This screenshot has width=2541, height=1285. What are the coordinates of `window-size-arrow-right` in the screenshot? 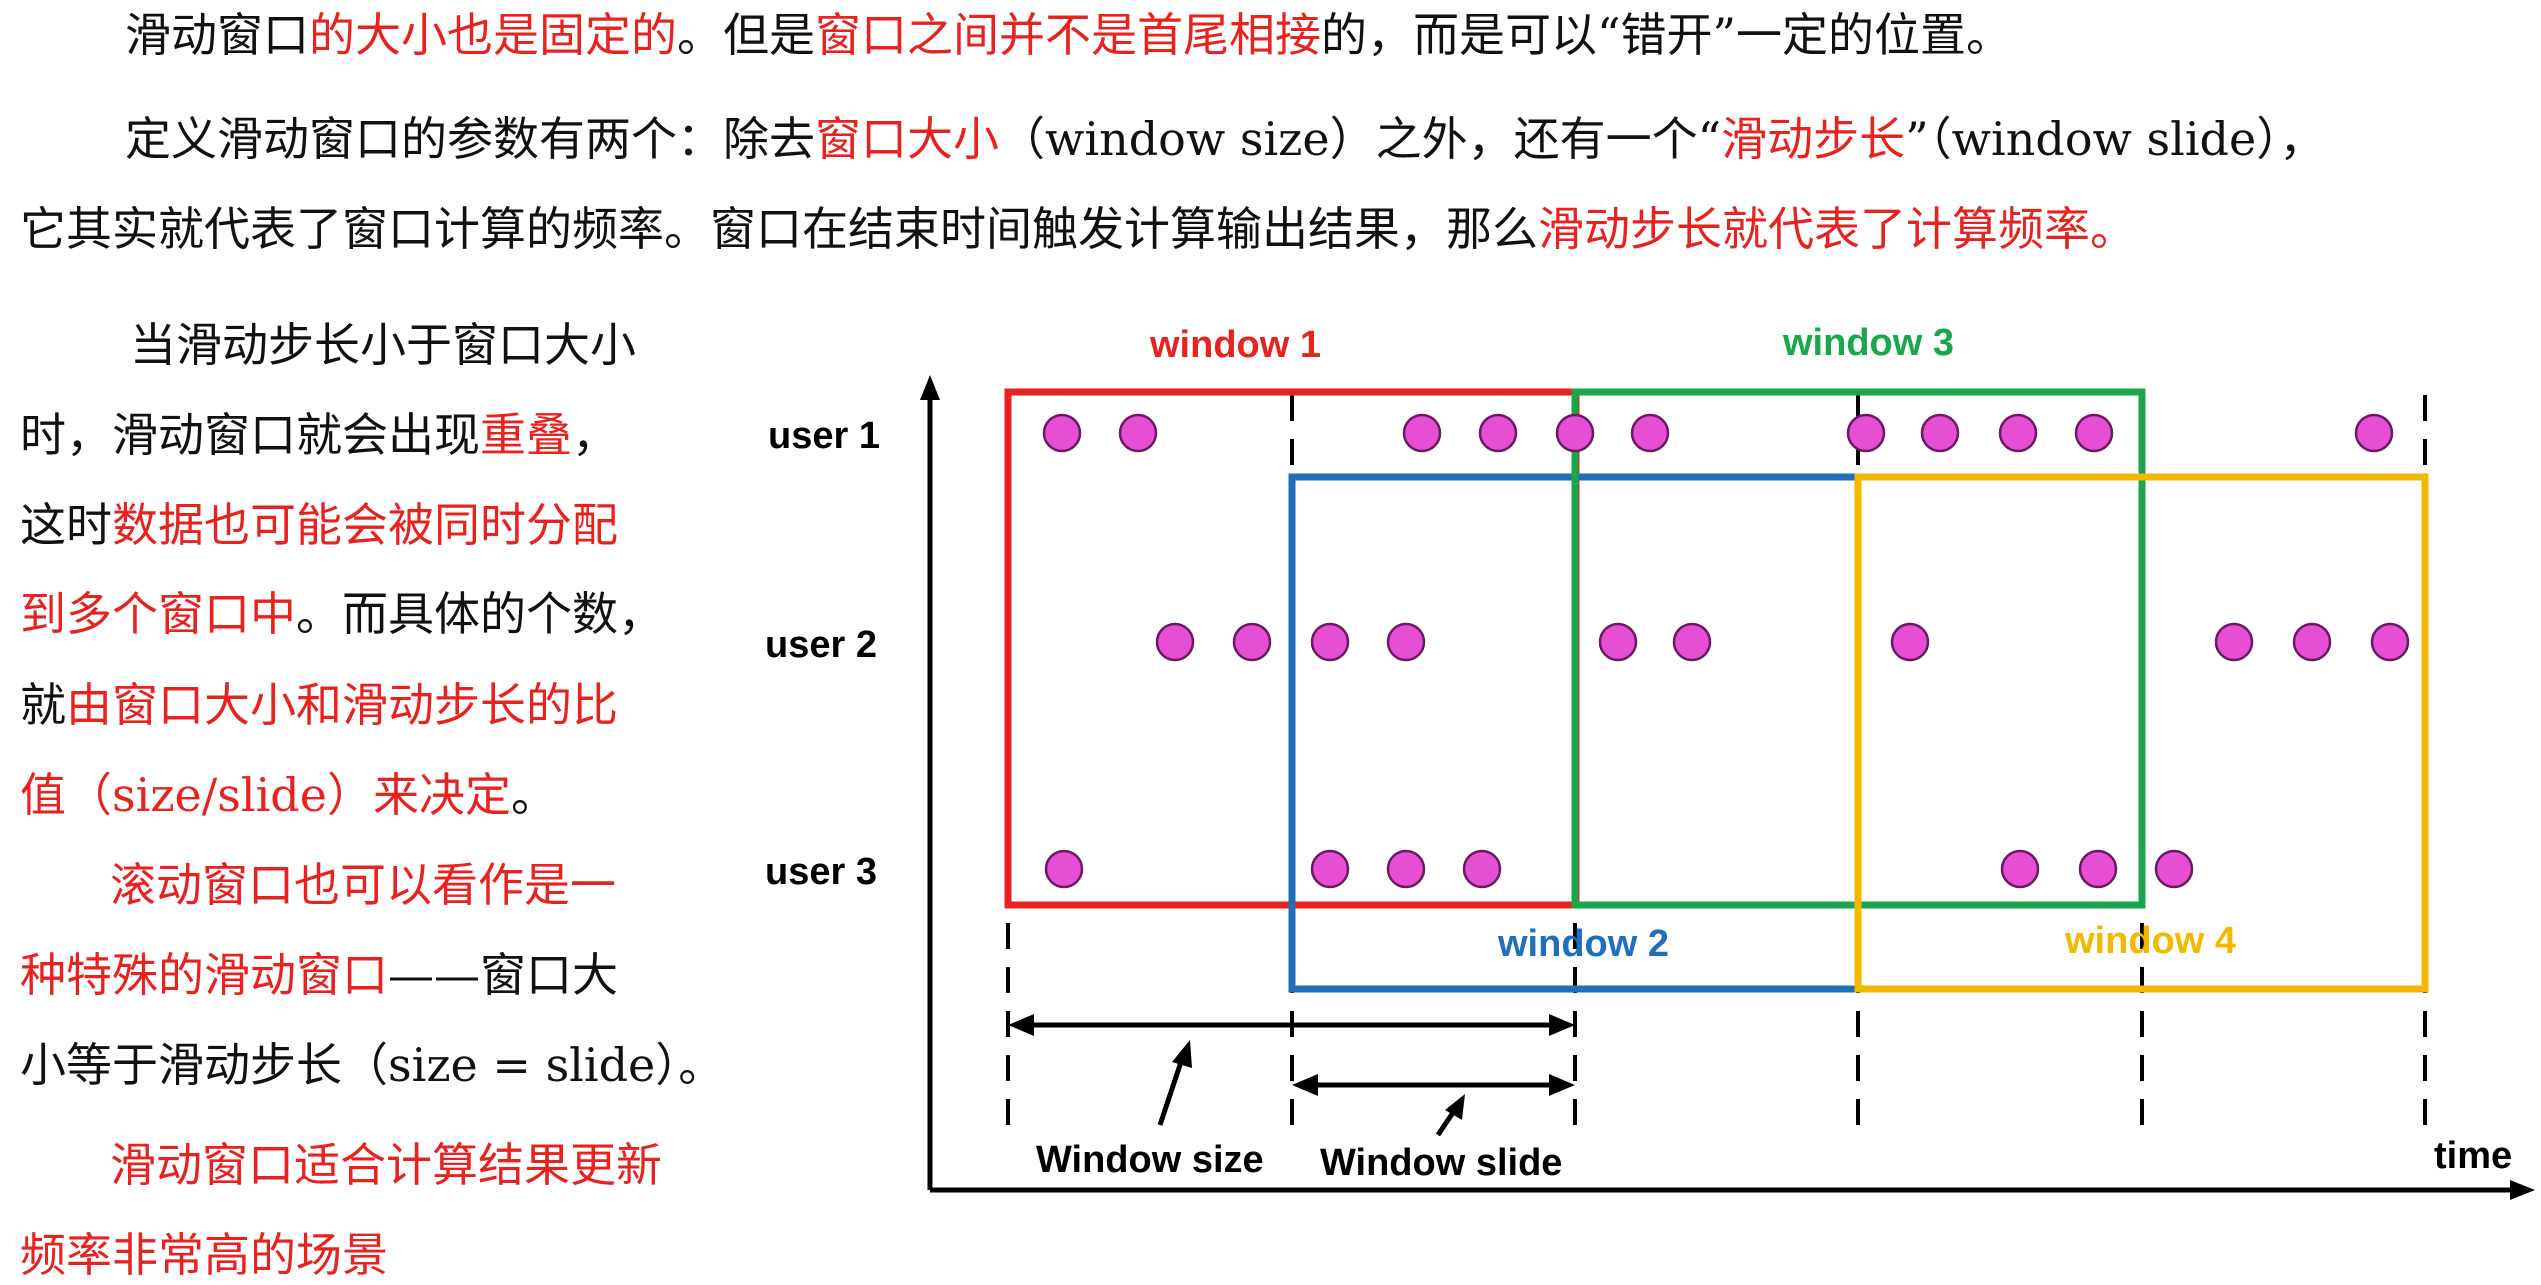 It's located at (1562, 1025).